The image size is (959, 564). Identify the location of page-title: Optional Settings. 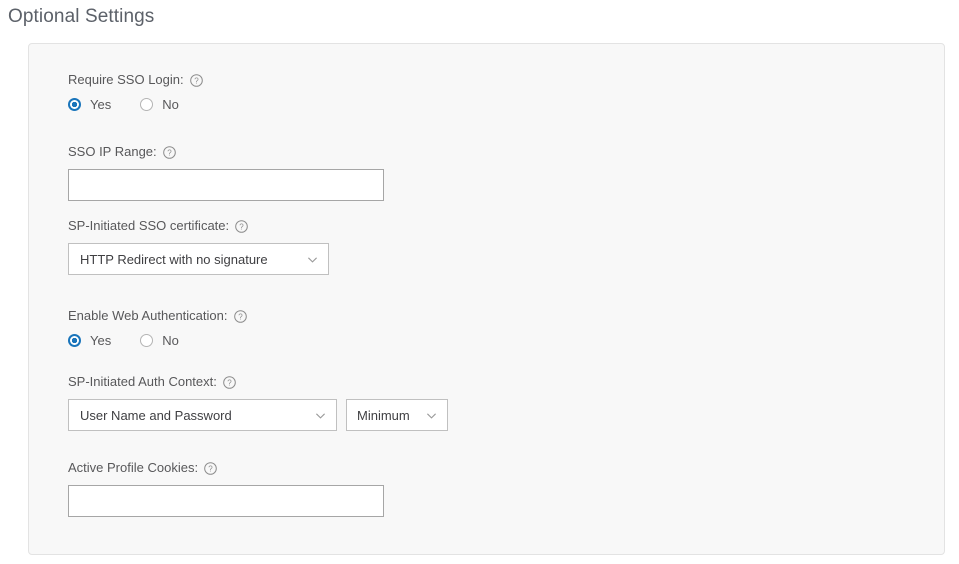
(81, 16).